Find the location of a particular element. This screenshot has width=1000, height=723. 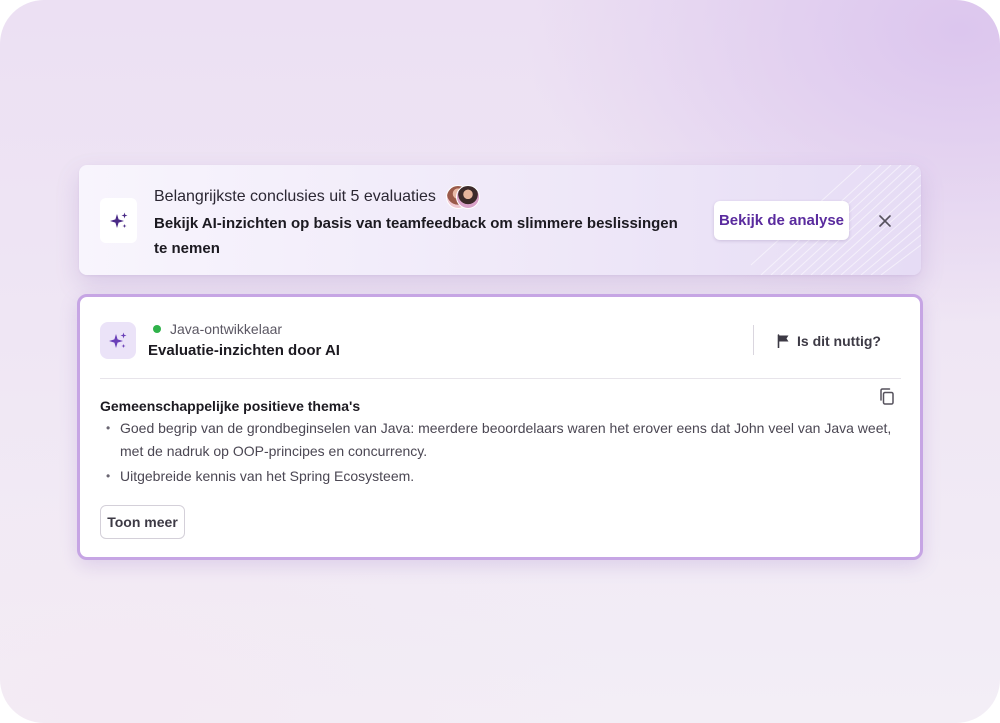

show-more-button: Toon meer is located at coordinates (142, 522).